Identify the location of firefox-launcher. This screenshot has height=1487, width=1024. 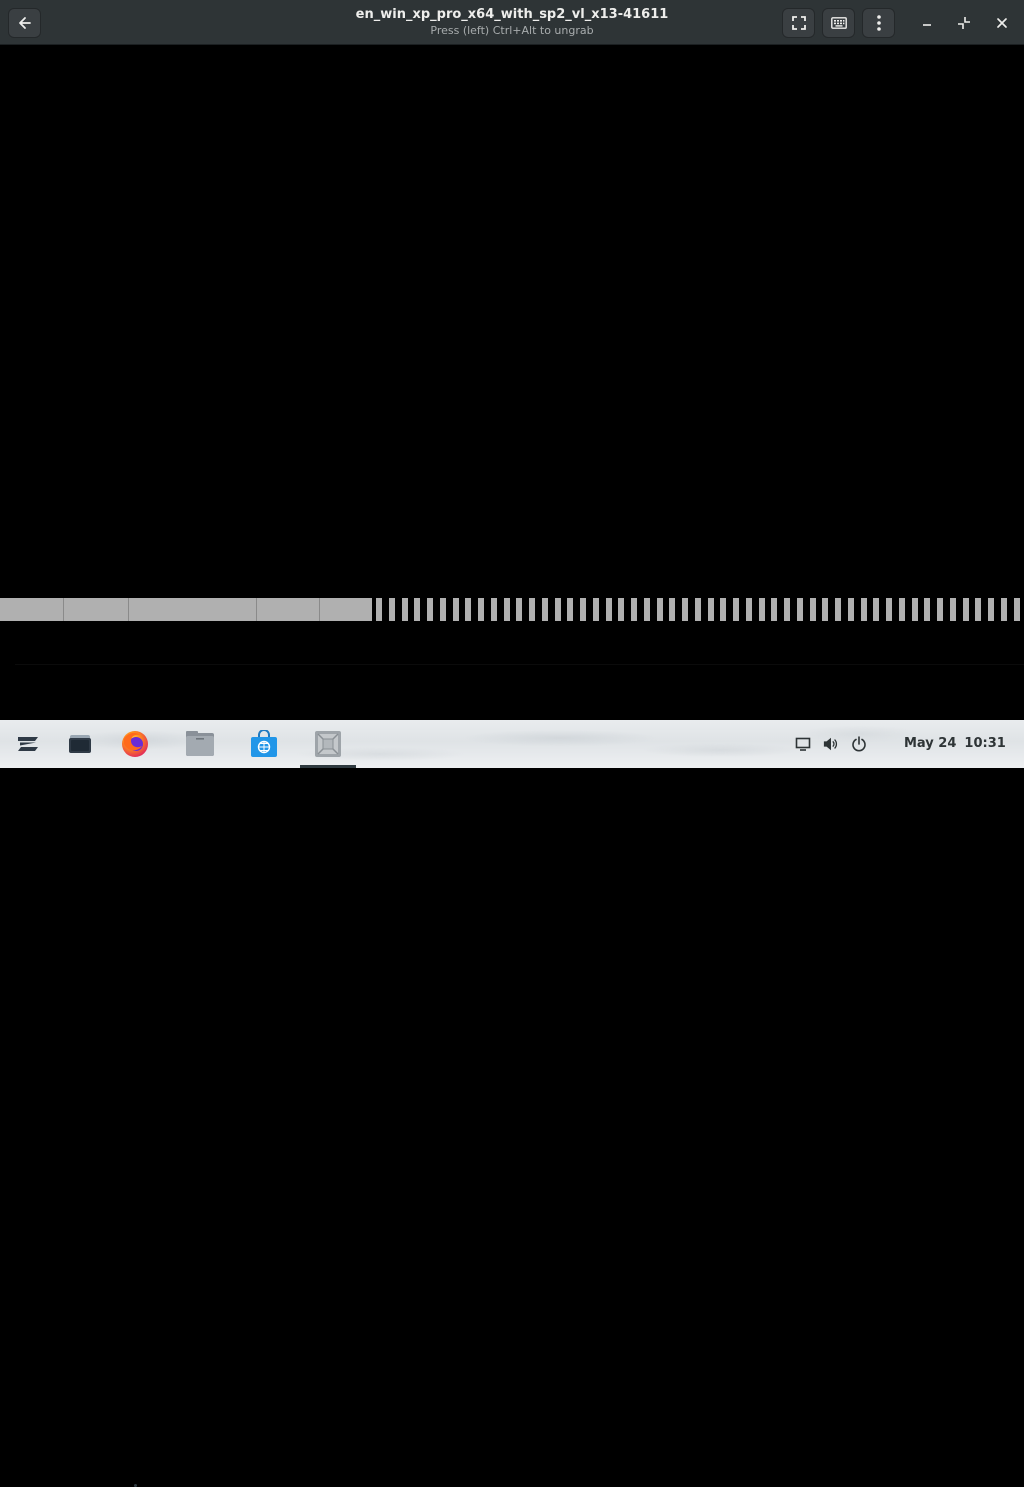
(135, 744).